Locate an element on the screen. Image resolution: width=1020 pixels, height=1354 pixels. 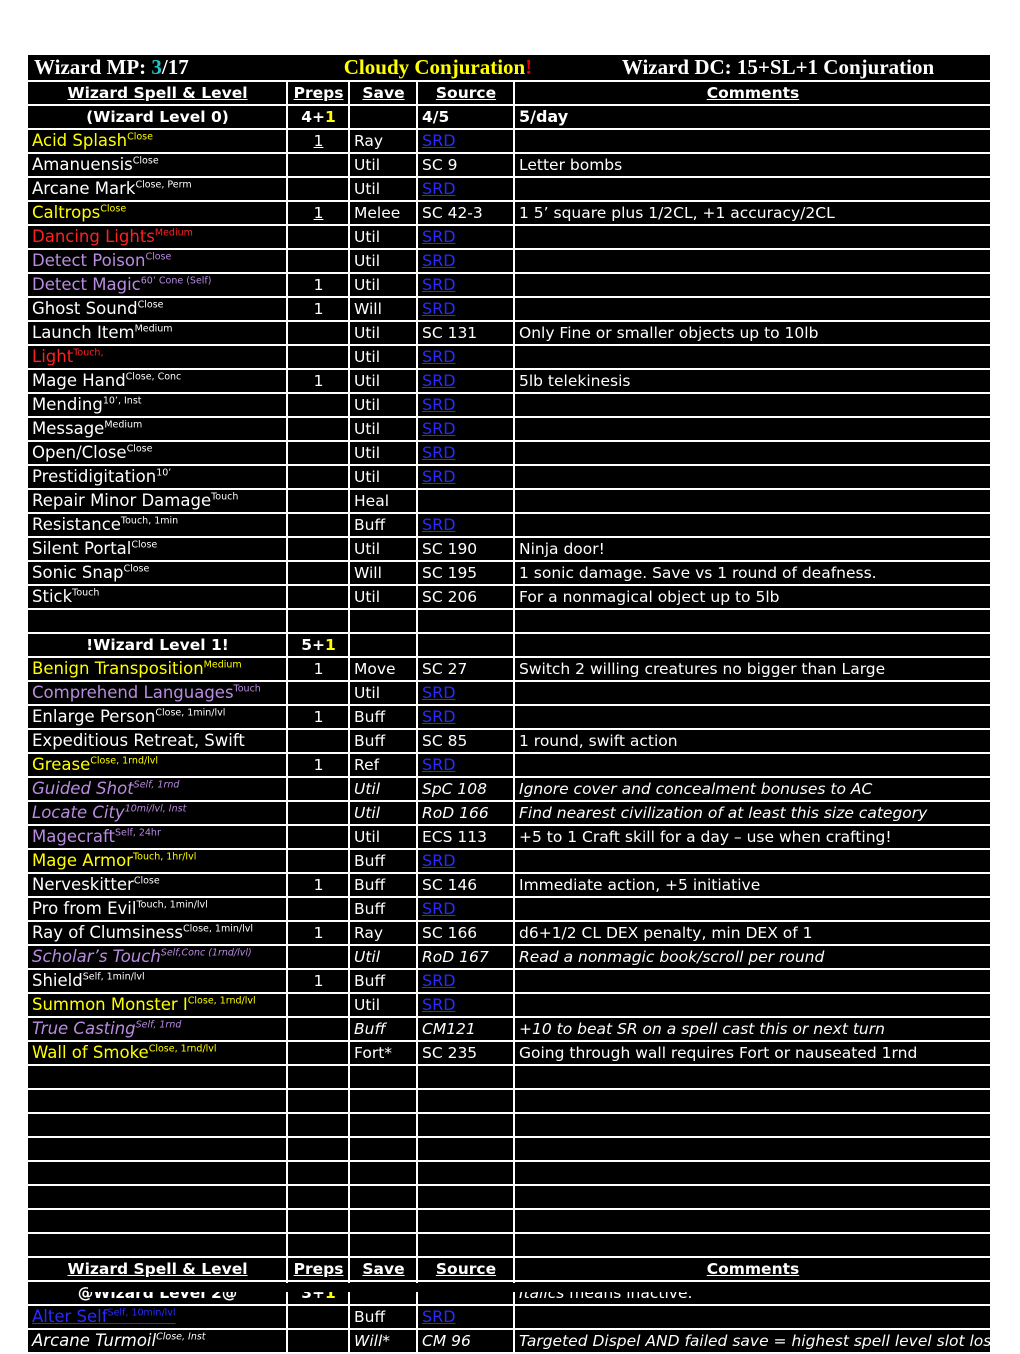
spell-name-cell: GreaseClose, 1rnd/lvl is located at coordinates (158, 766).